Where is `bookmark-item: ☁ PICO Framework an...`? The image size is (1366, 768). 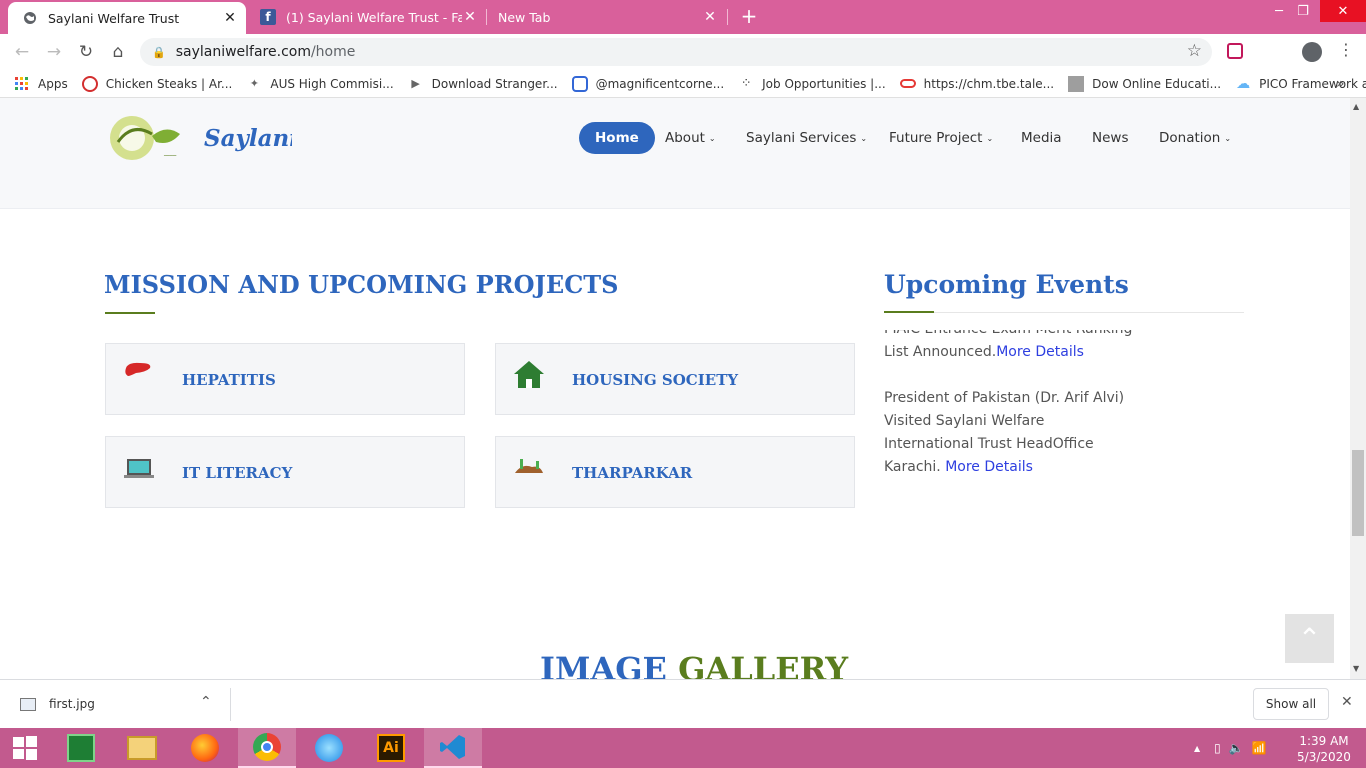 bookmark-item: ☁ PICO Framework an... is located at coordinates (1300, 84).